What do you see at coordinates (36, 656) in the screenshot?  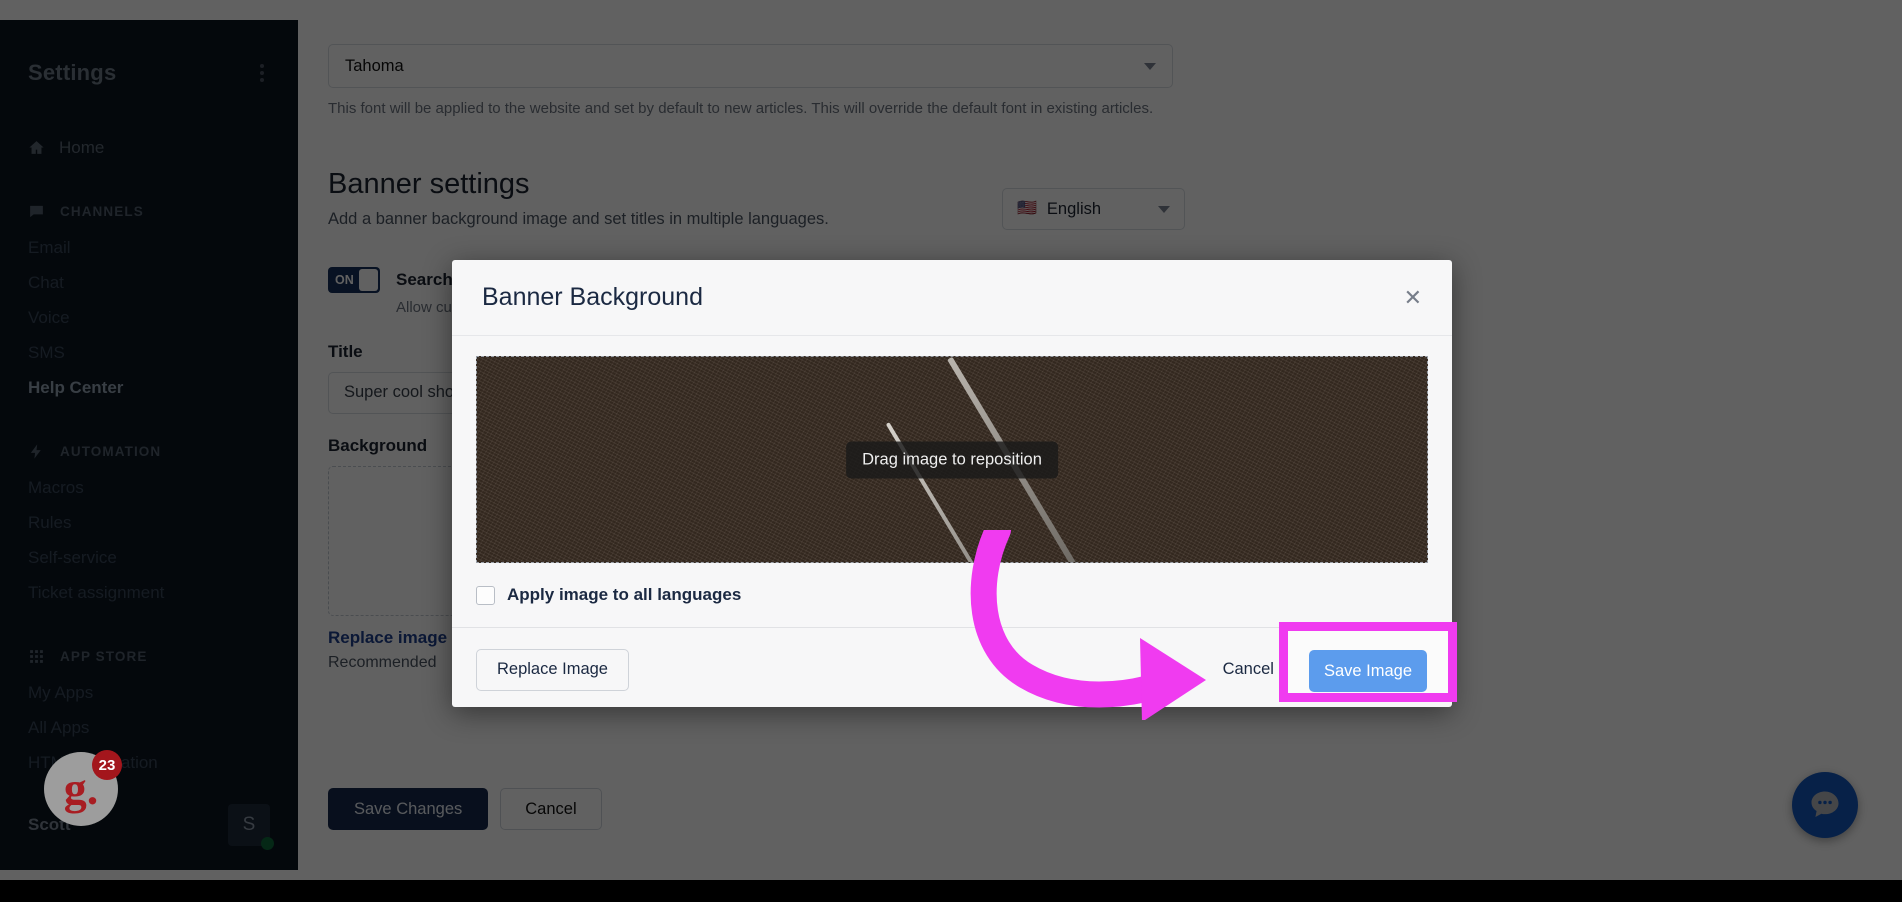 I see `grid-icon` at bounding box center [36, 656].